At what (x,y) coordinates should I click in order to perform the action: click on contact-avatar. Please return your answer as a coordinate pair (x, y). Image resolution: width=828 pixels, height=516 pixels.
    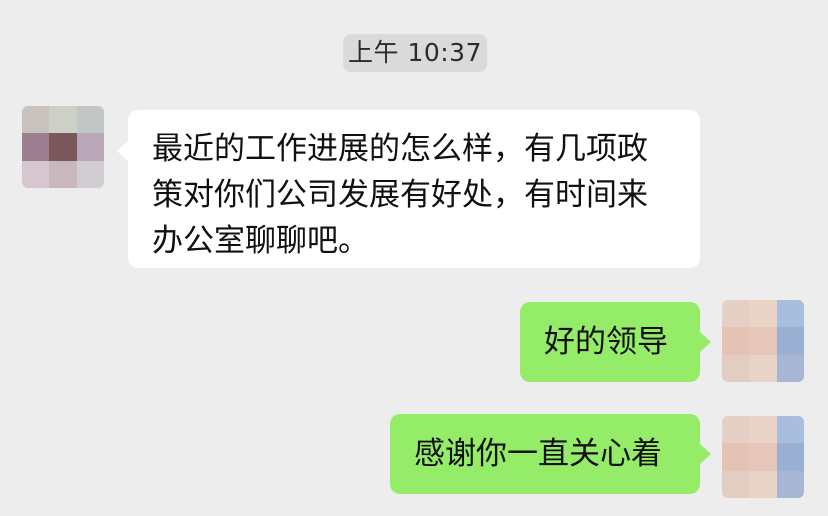
    Looking at the image, I should click on (63, 147).